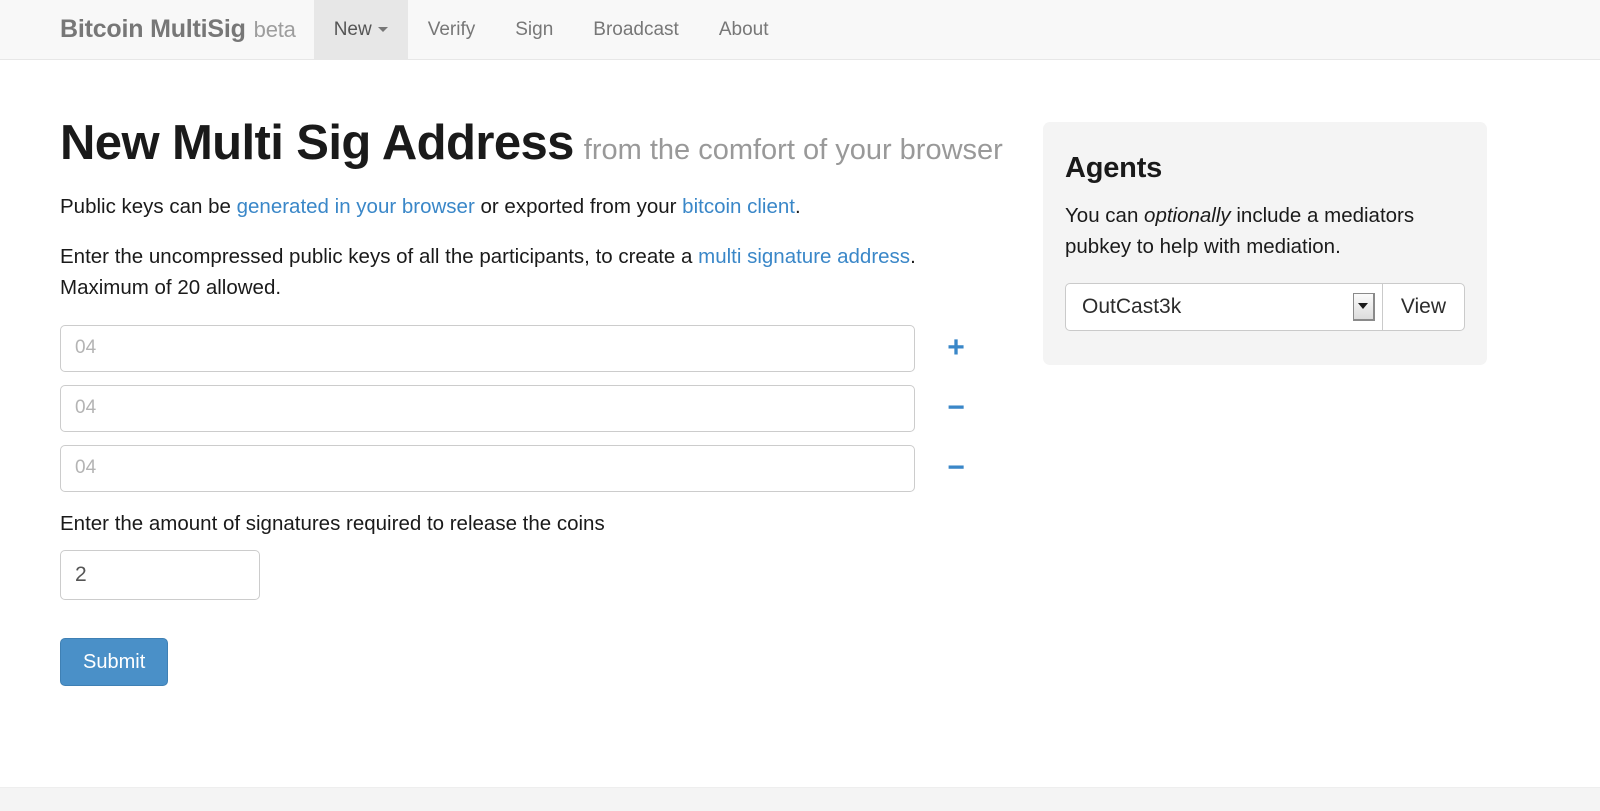 The height and width of the screenshot is (811, 1600). I want to click on agent-select: OutCast3k, so click(1224, 306).